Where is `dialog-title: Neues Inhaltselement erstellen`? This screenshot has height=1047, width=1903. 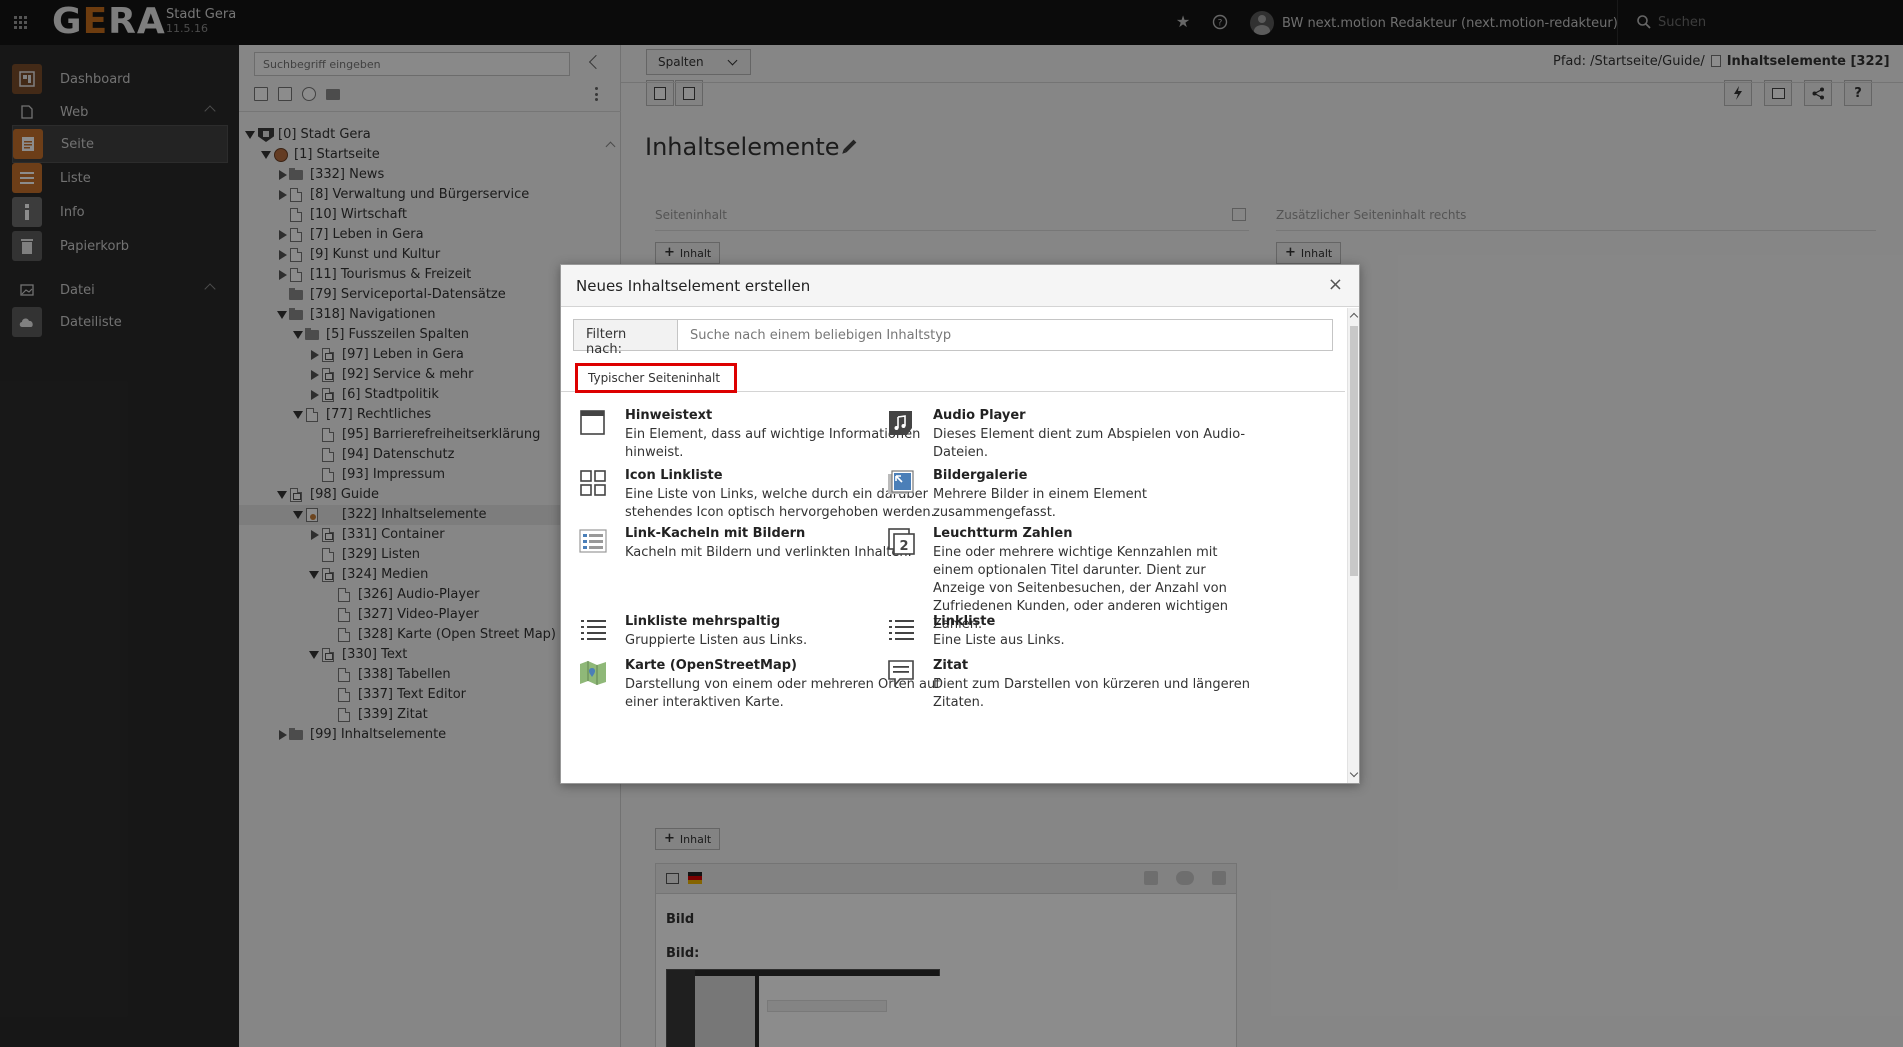
dialog-title: Neues Inhaltselement erstellen is located at coordinates (693, 286).